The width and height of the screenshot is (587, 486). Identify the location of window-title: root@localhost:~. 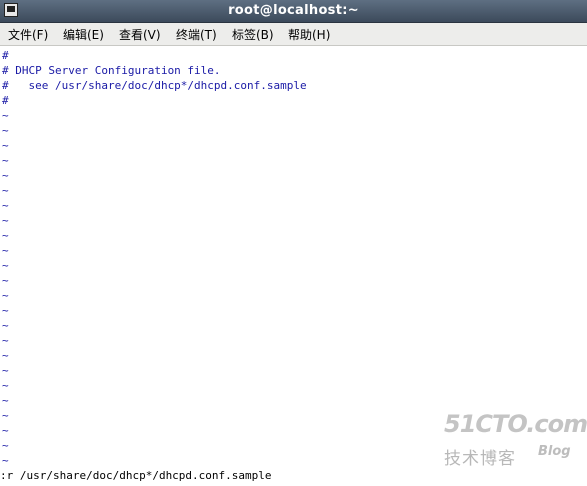
(293, 10).